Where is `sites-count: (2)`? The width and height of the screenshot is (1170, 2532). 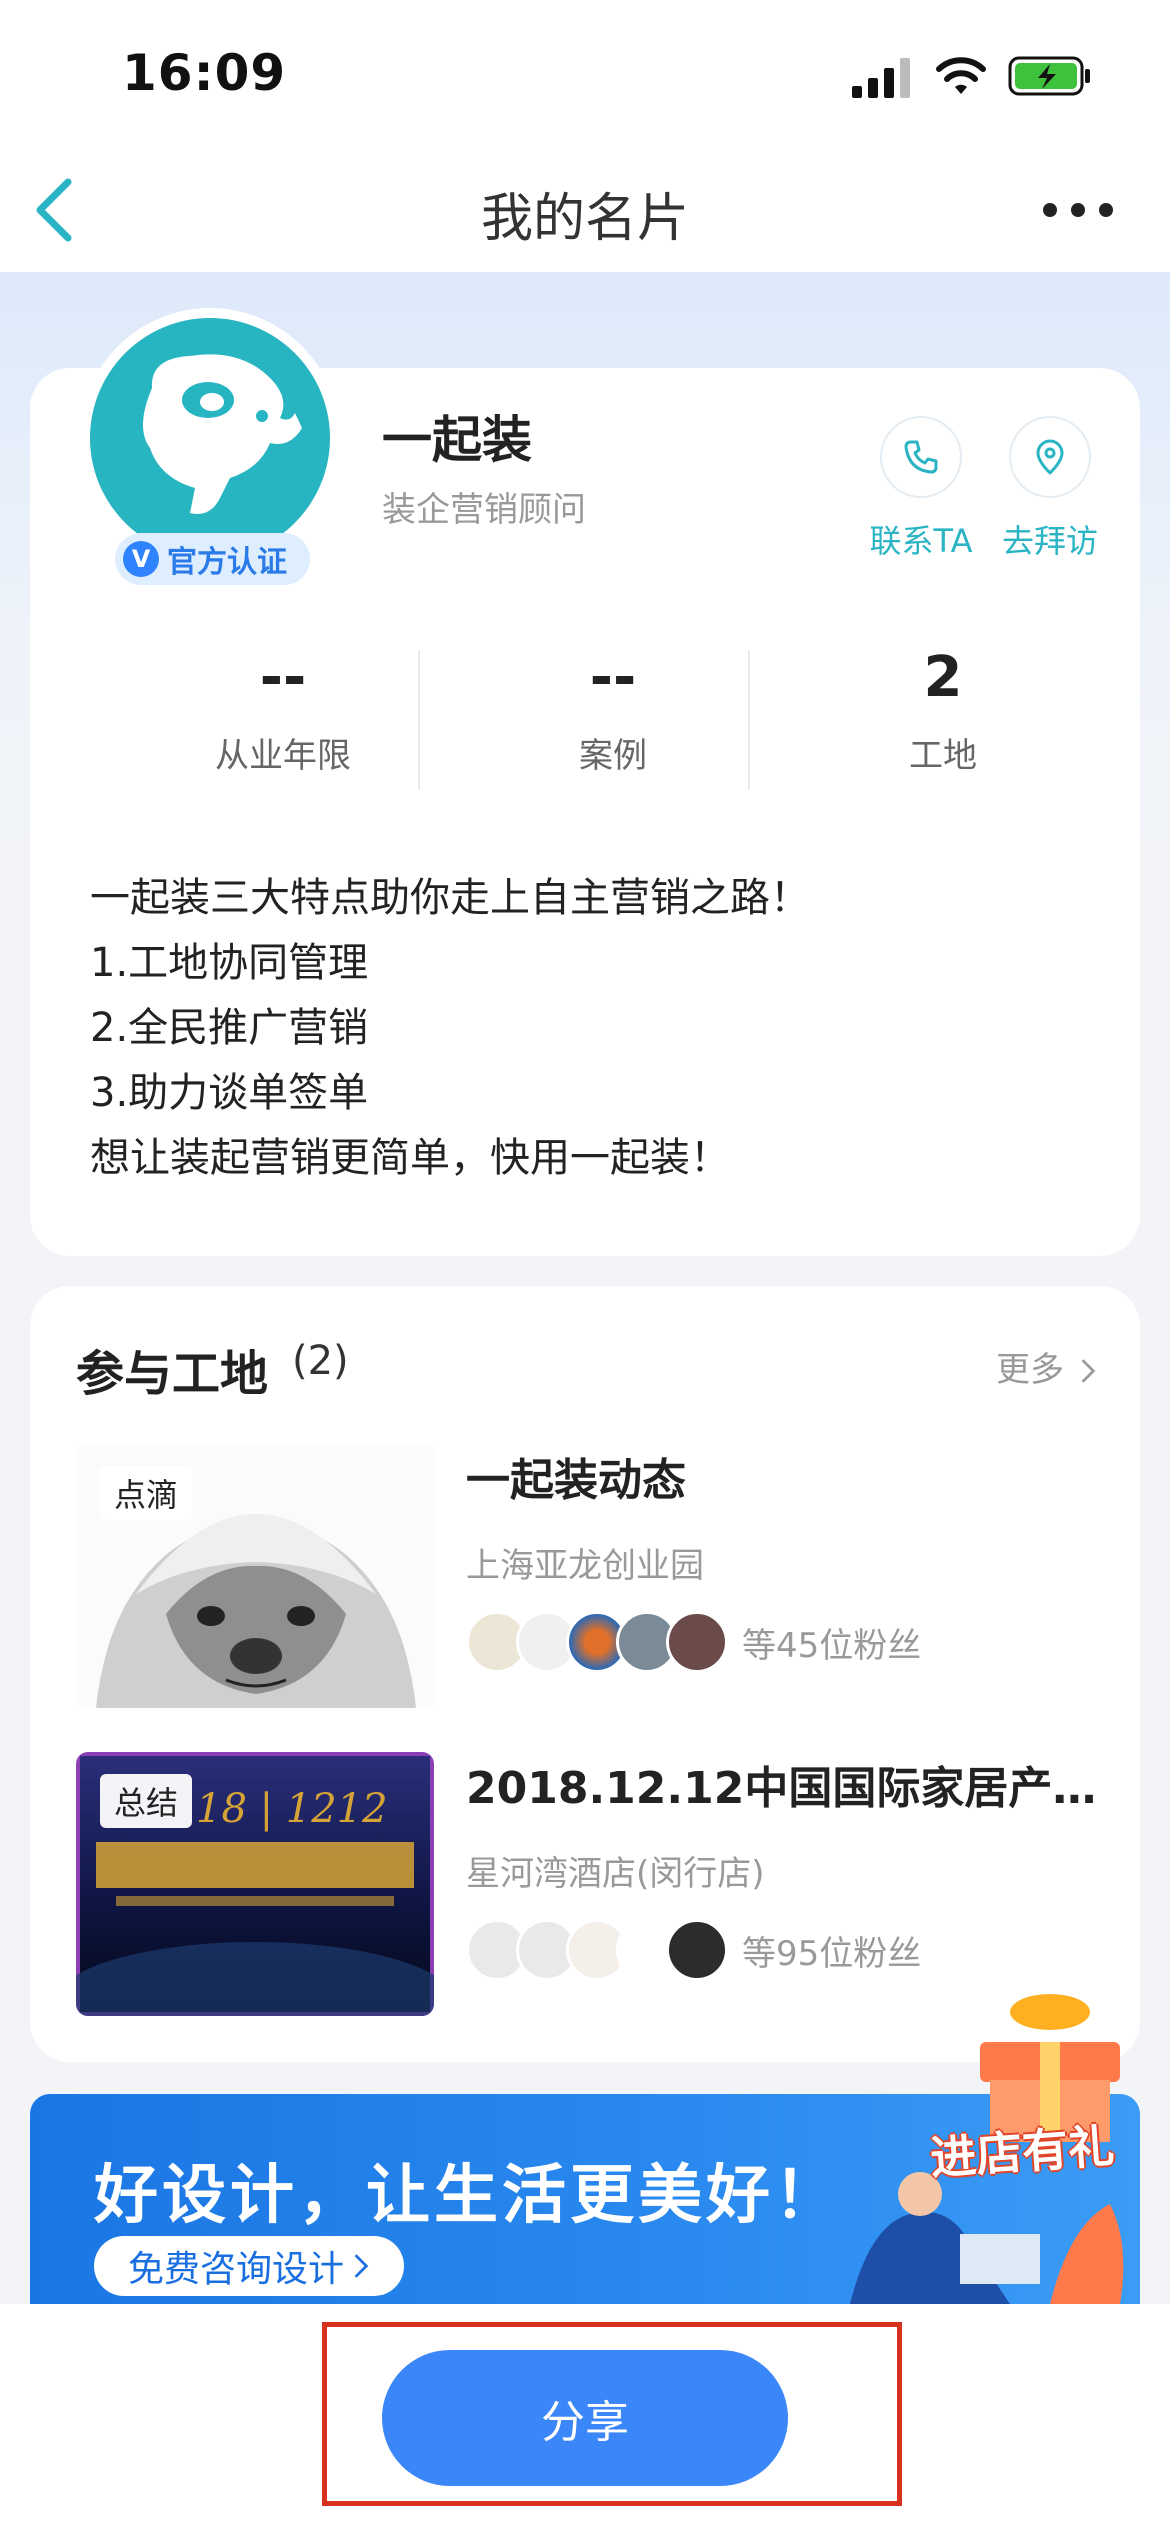
sites-count: (2) is located at coordinates (320, 1361).